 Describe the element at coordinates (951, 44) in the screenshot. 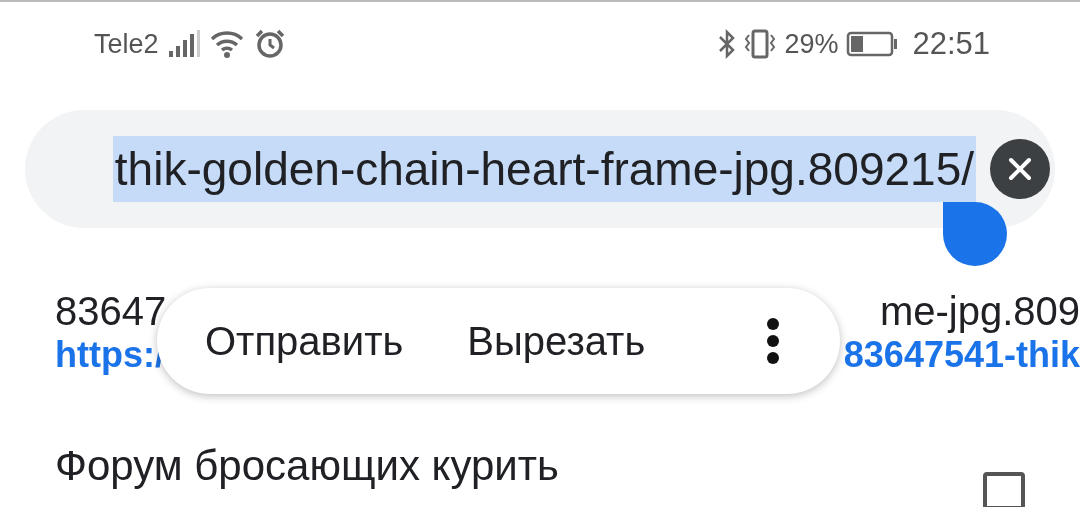

I see `clock-time: 22:51` at that location.